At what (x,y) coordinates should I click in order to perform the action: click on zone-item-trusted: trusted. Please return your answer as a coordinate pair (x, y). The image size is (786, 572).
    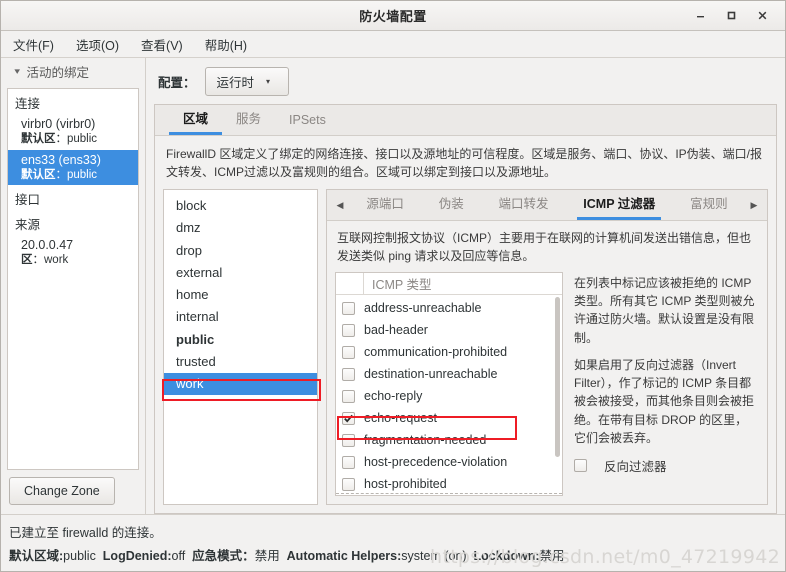
    Looking at the image, I should click on (240, 362).